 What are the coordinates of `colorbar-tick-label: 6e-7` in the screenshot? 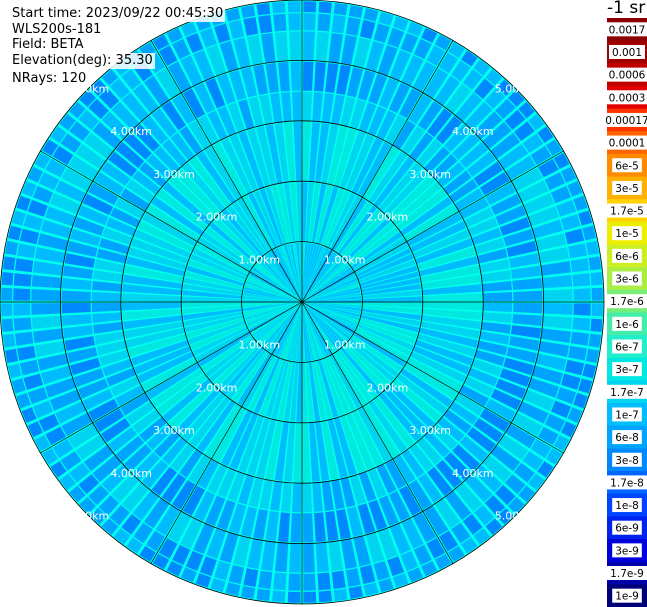 It's located at (627, 347).